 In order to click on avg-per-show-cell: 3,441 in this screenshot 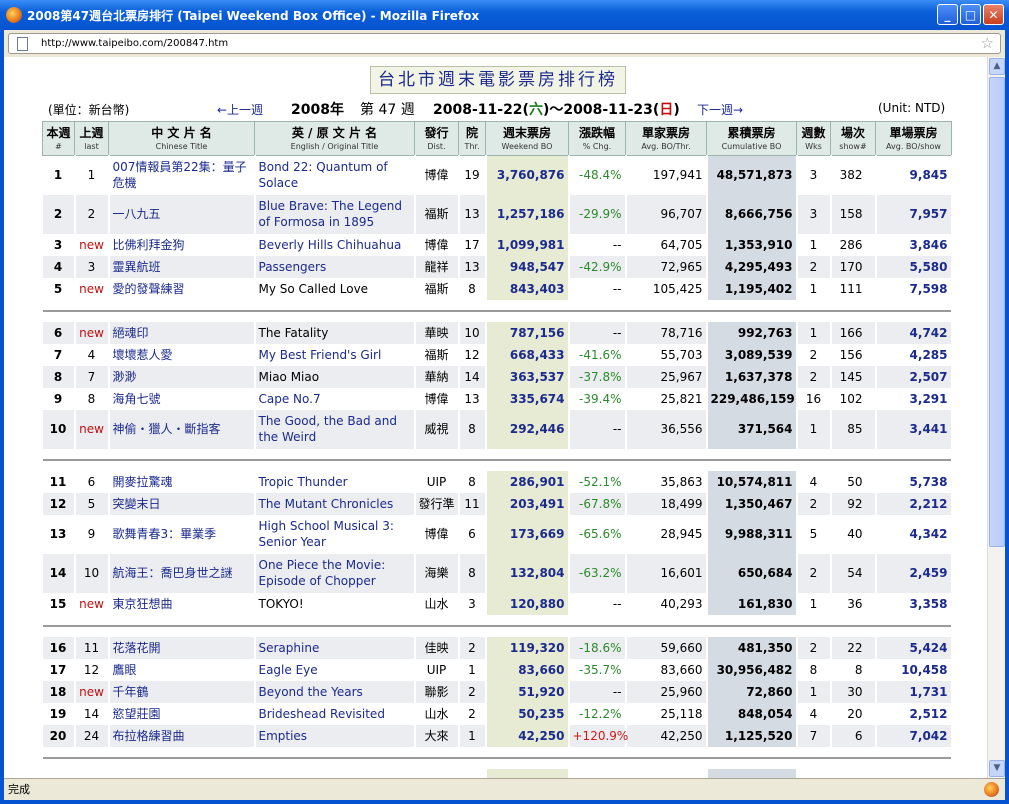, I will do `click(914, 429)`.